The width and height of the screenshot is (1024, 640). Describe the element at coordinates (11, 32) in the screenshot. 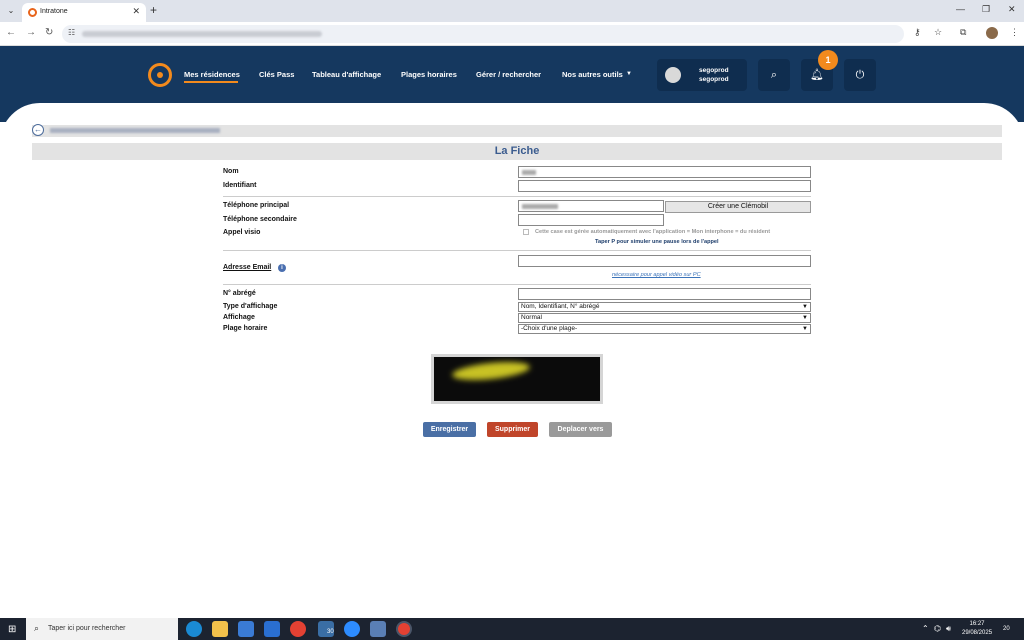

I see `back-icon: ←` at that location.